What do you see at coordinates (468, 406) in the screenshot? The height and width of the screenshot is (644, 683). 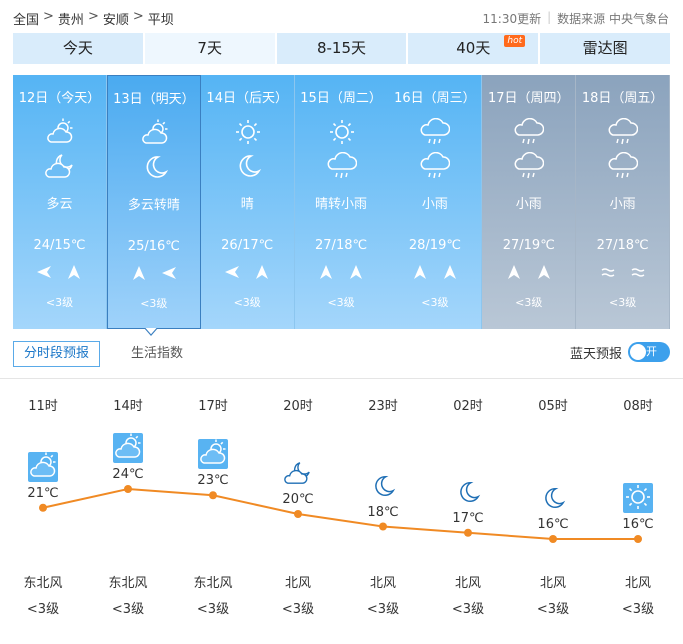 I see `hour-time: 02时` at bounding box center [468, 406].